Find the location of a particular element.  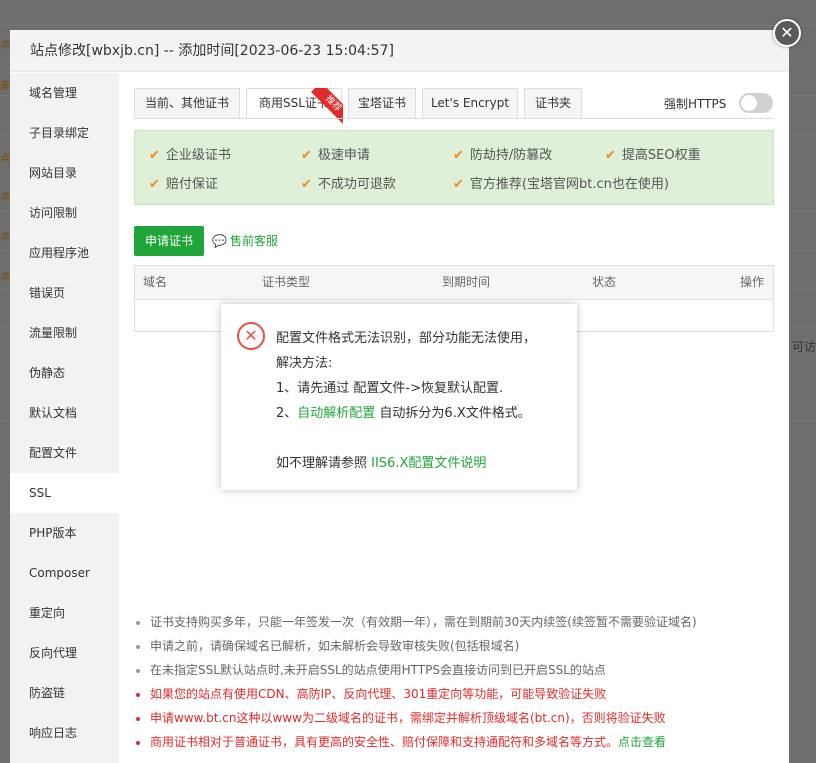

alert-text: 2、 is located at coordinates (287, 413).